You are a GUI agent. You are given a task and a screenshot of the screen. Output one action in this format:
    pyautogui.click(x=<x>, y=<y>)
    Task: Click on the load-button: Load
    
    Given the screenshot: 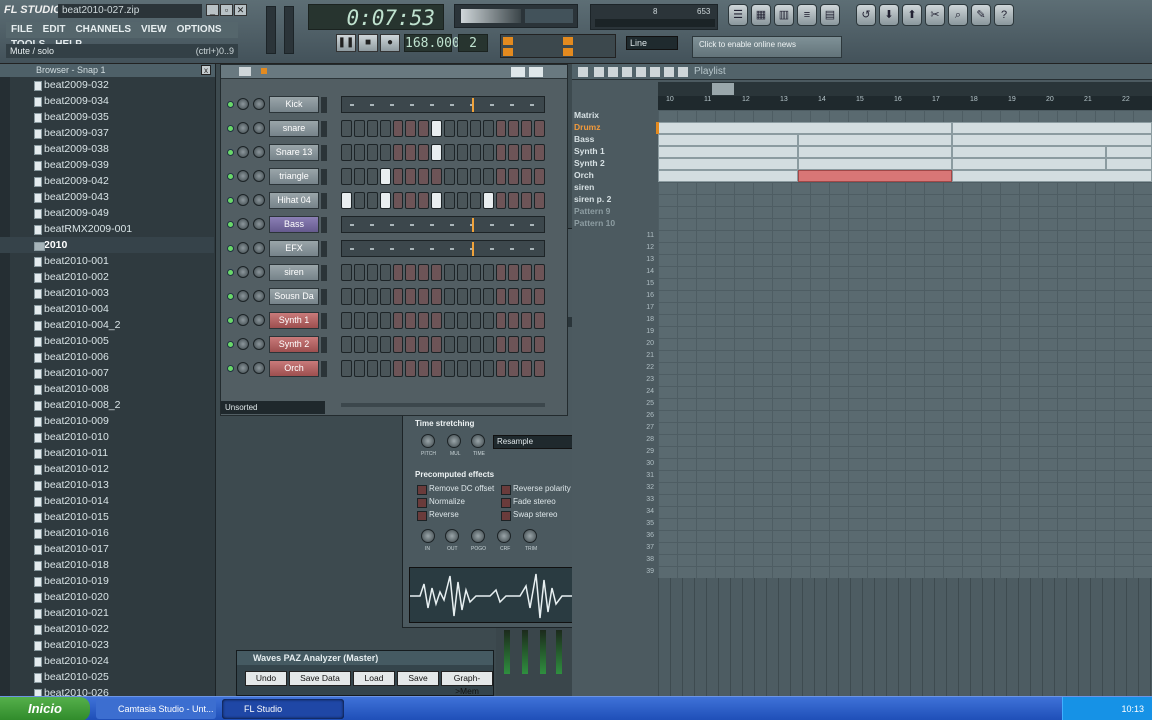 What is the action you would take?
    pyautogui.click(x=374, y=678)
    